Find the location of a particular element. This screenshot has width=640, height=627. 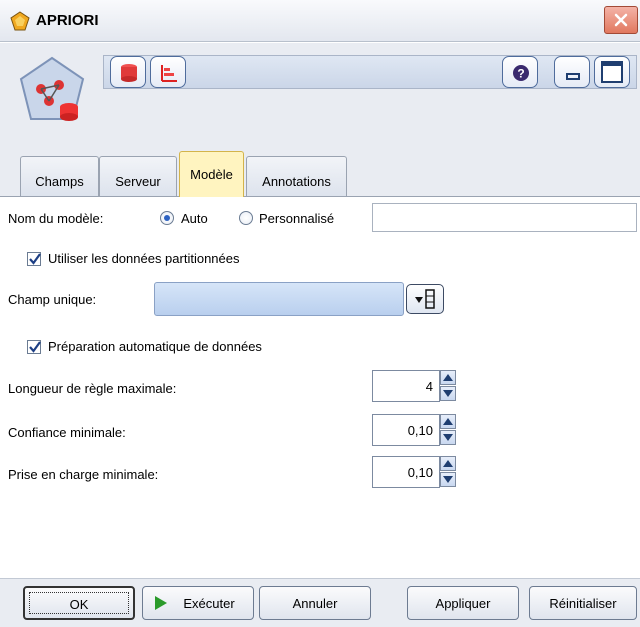

field-picker-icon is located at coordinates (425, 299).